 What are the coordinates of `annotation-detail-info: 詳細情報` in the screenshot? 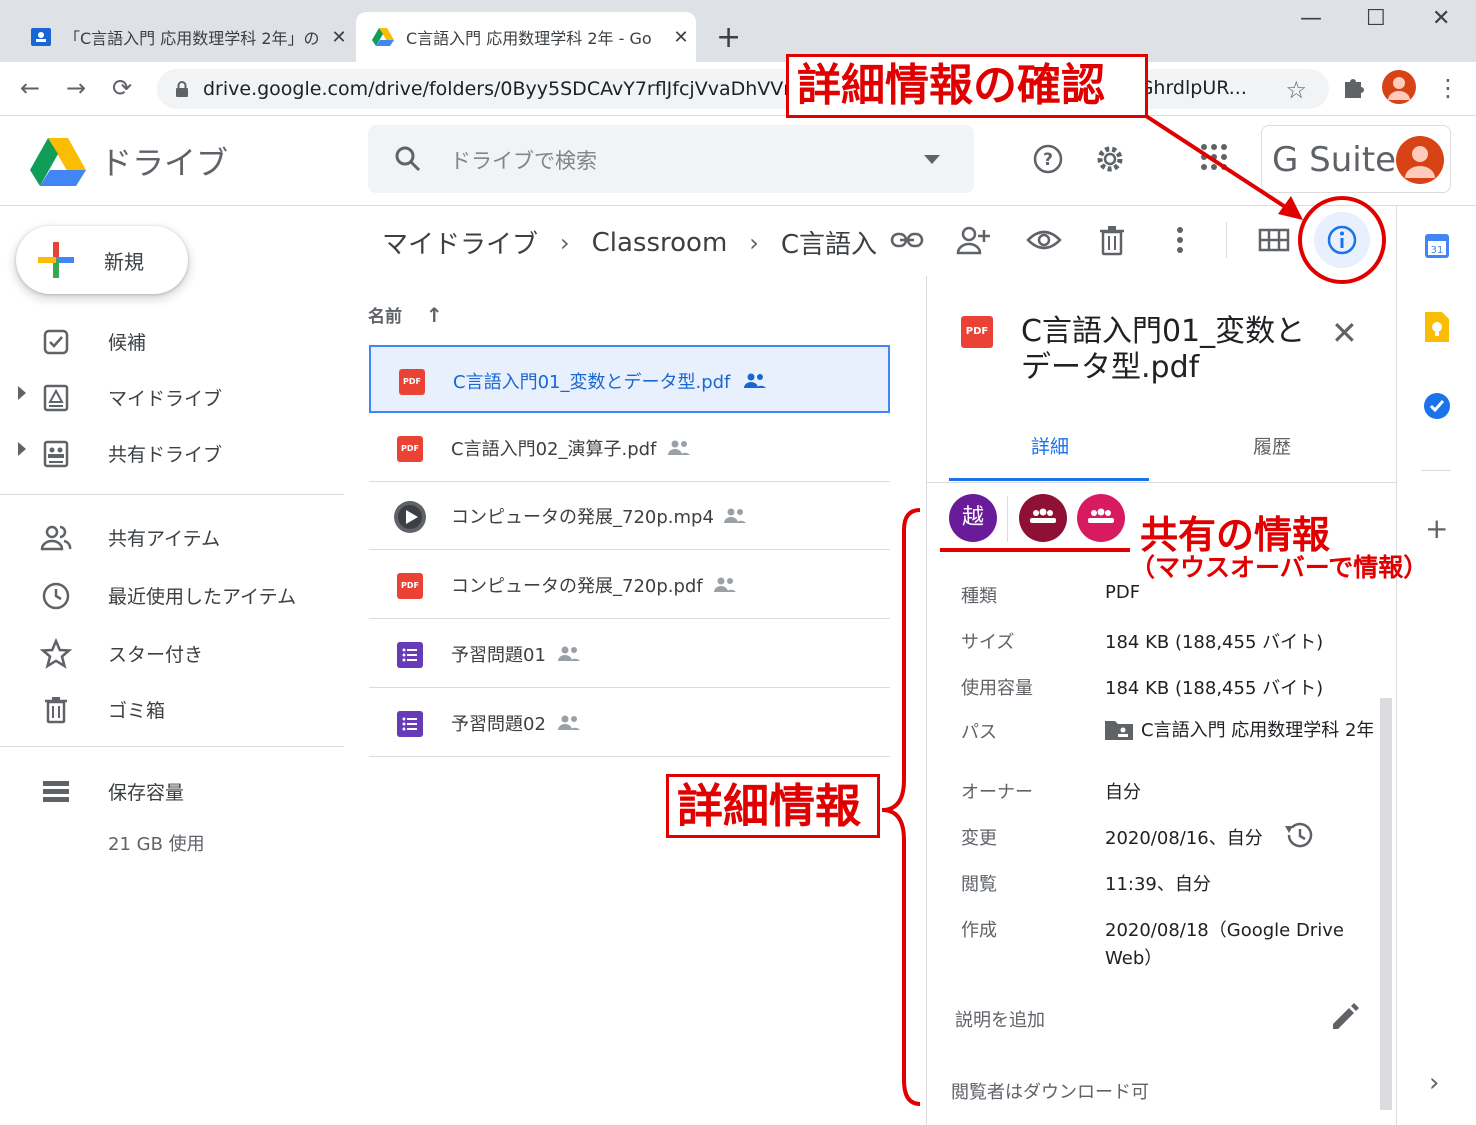 It's located at (773, 806).